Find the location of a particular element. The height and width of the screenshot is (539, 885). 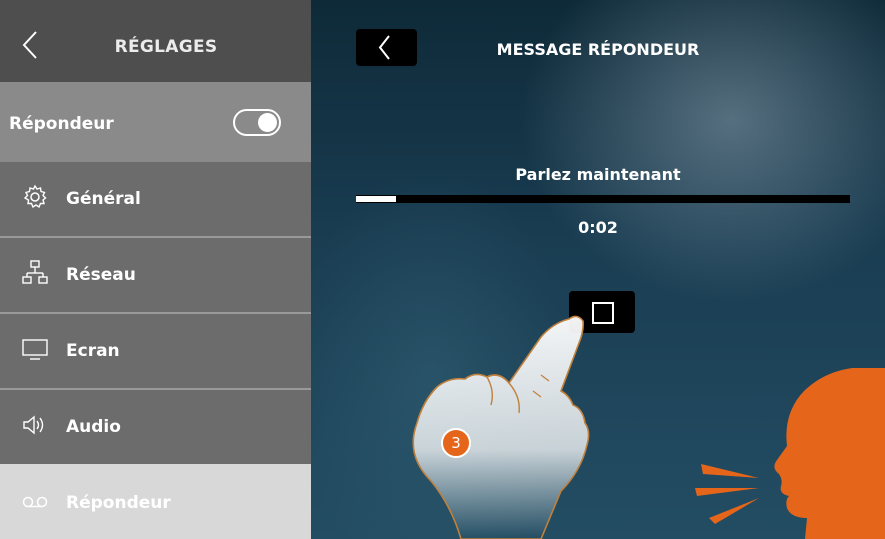

chevron-left-icon is located at coordinates (29, 45).